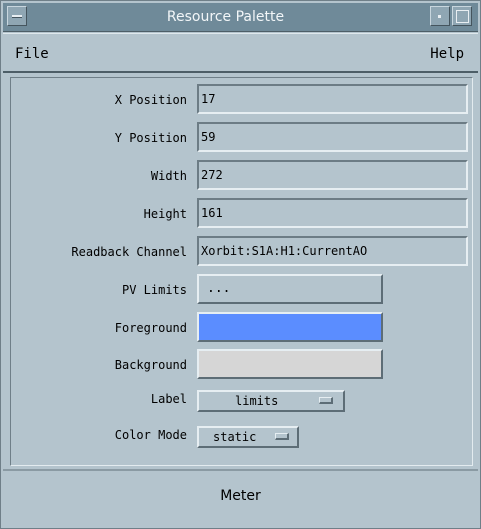 The width and height of the screenshot is (481, 529). I want to click on y-position-label: Y Position, so click(150, 138).